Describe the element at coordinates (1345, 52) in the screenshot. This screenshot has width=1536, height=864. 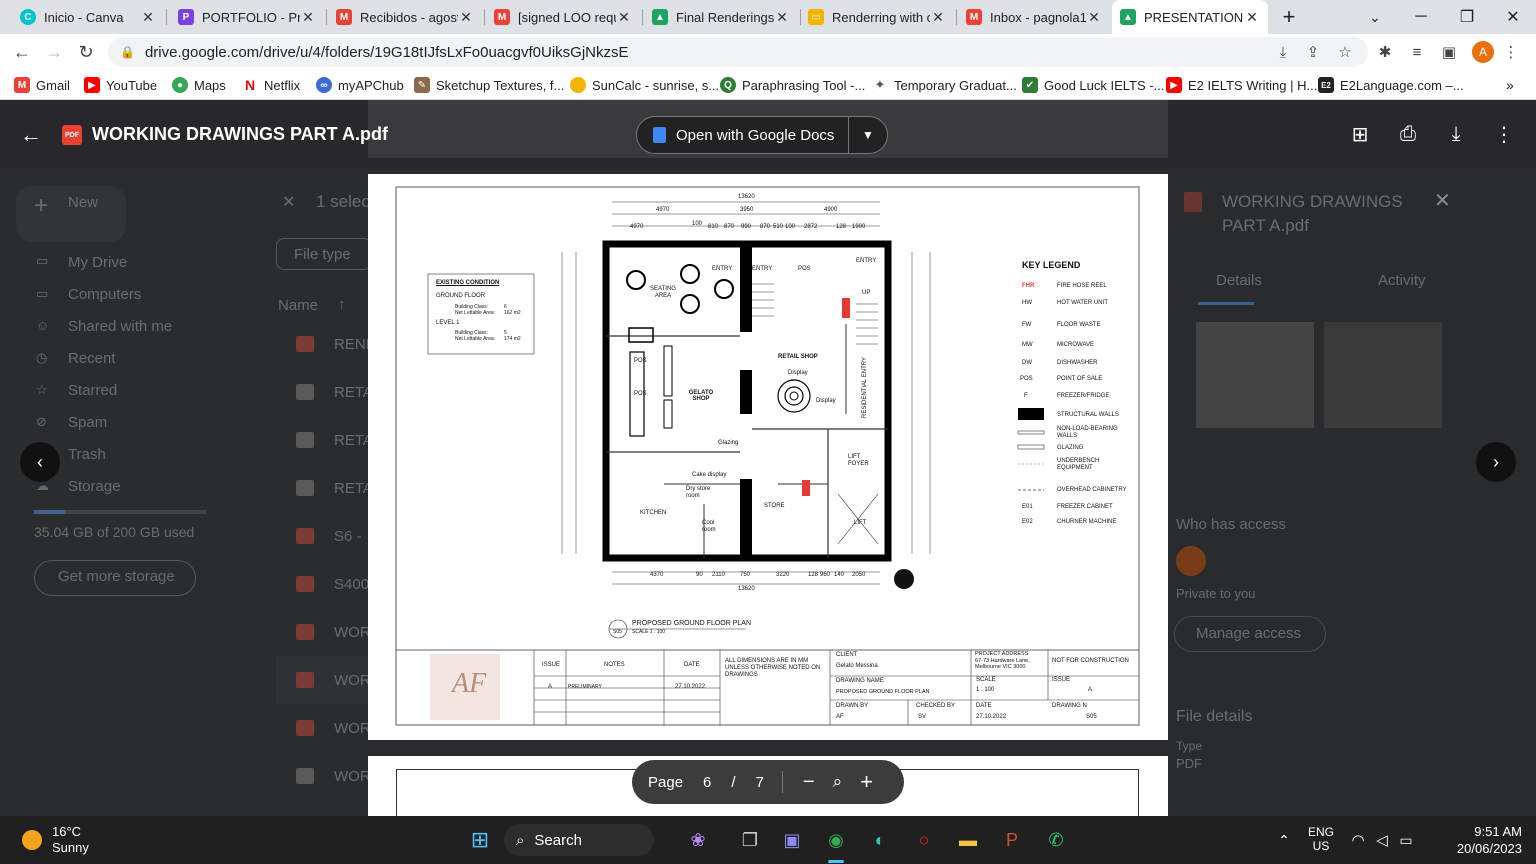
I see `bookmark-star-icon: ☆` at that location.